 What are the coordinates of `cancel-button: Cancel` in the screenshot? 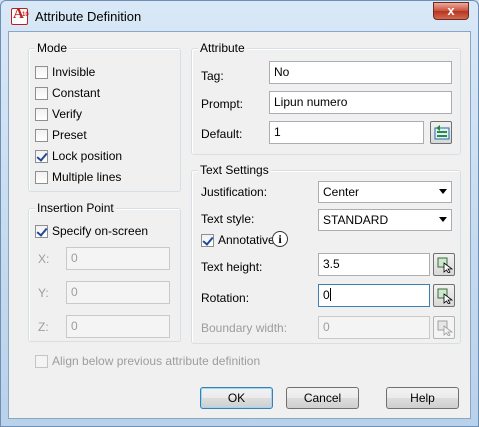 It's located at (322, 398).